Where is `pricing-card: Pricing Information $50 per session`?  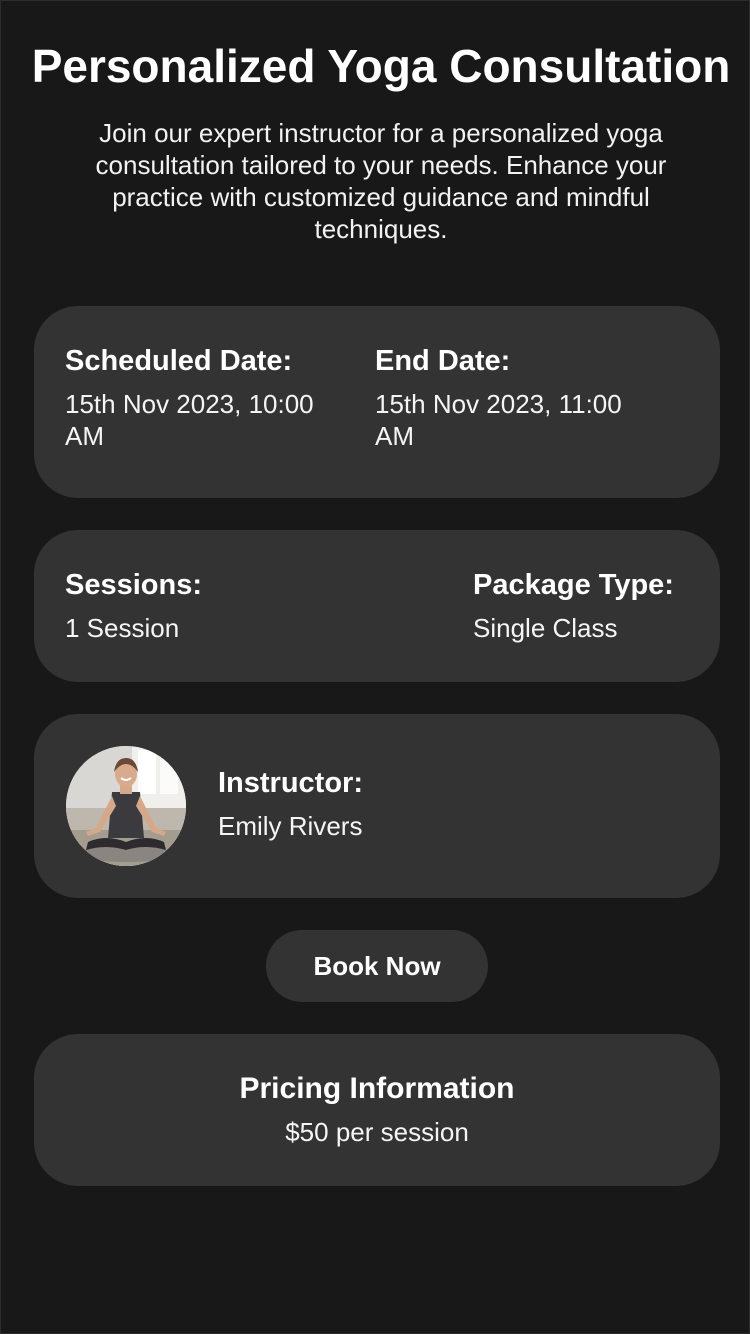 pricing-card: Pricing Information $50 per session is located at coordinates (377, 1110).